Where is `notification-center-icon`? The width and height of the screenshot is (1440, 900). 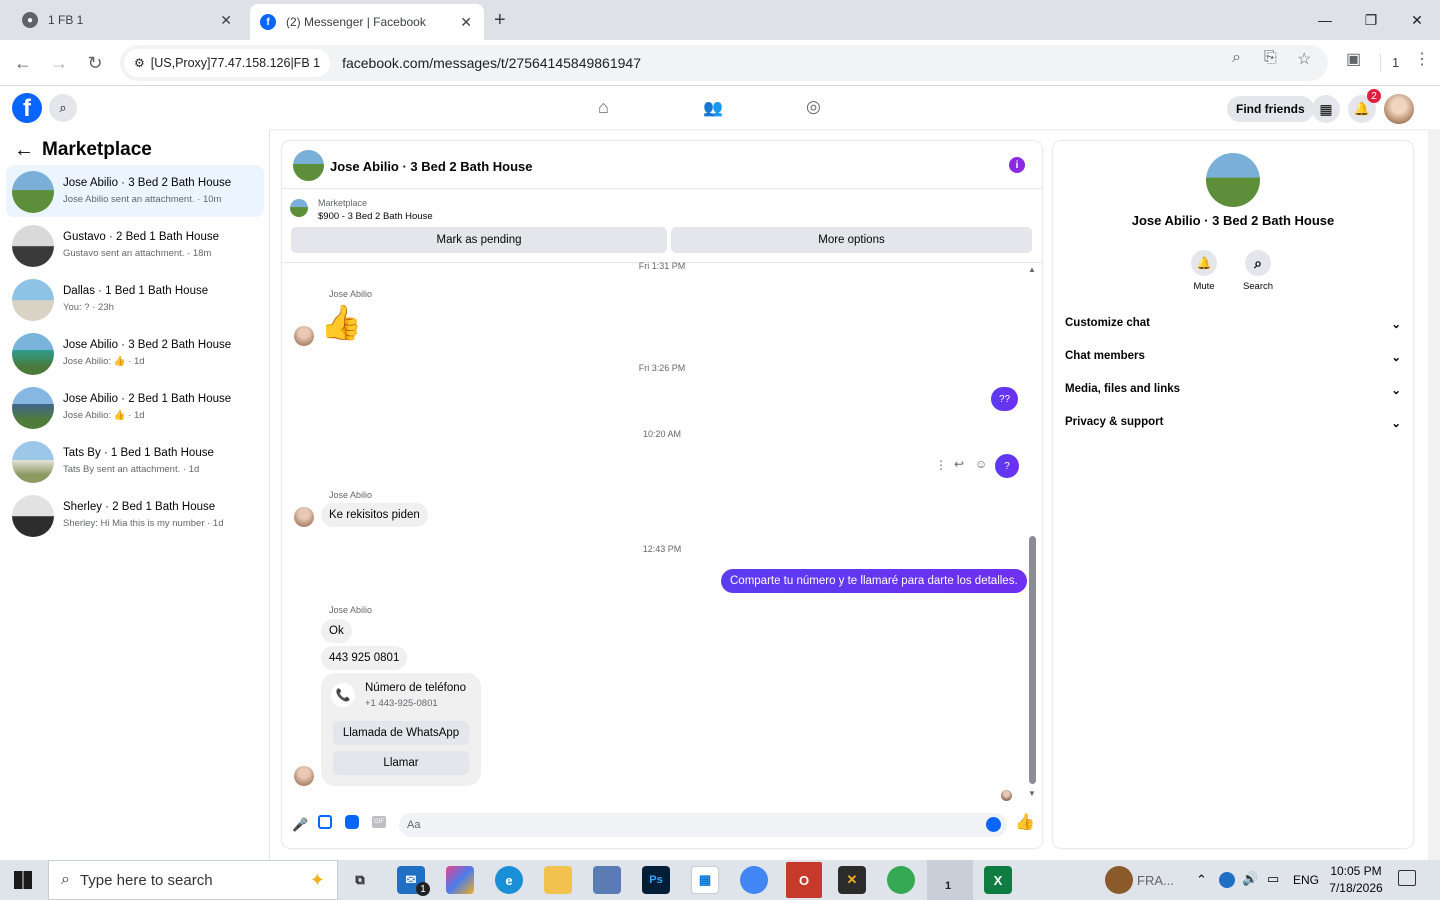
notification-center-icon is located at coordinates (1407, 878).